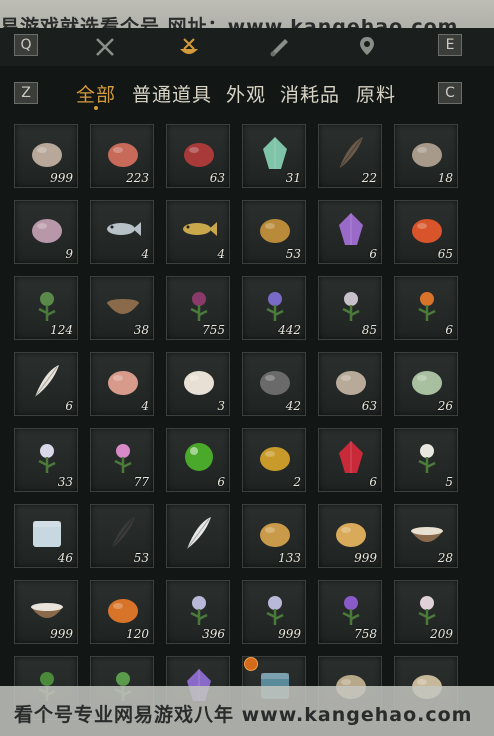 This screenshot has width=494, height=736. What do you see at coordinates (65, 482) in the screenshot?
I see `item-quantity: 33` at bounding box center [65, 482].